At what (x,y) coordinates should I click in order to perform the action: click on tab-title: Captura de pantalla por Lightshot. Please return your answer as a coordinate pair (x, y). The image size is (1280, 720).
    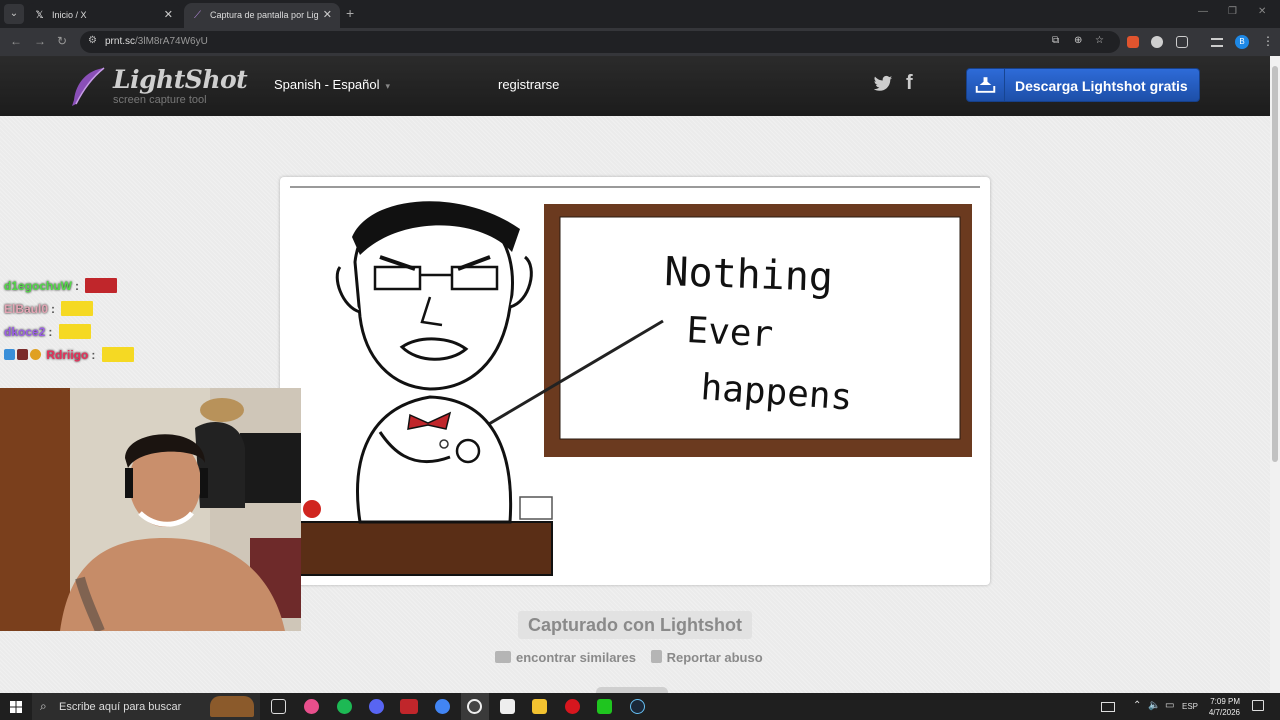
    Looking at the image, I should click on (264, 15).